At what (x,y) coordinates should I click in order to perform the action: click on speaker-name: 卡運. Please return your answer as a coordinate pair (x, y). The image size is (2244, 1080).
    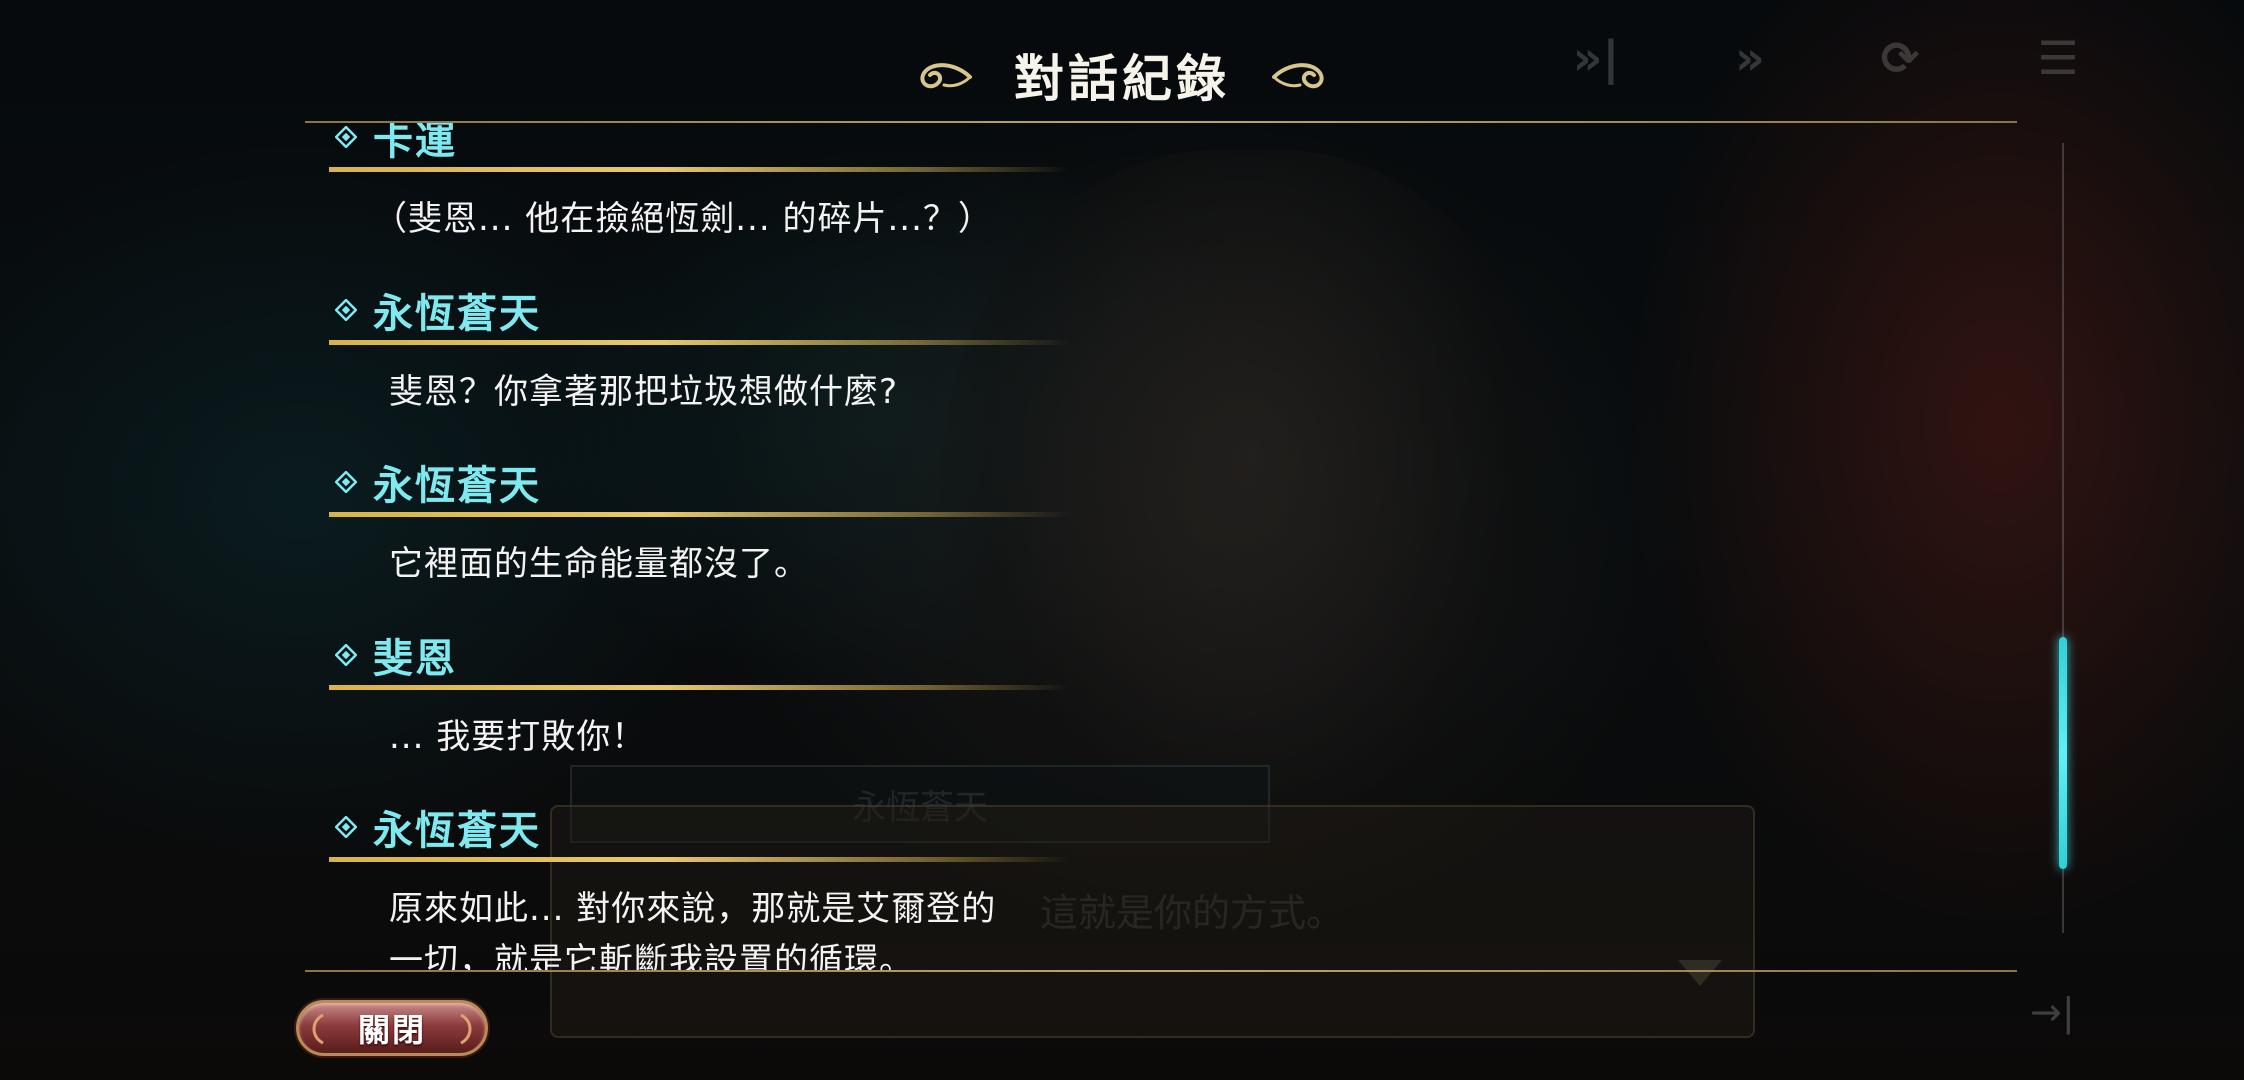
    Looking at the image, I should click on (415, 143).